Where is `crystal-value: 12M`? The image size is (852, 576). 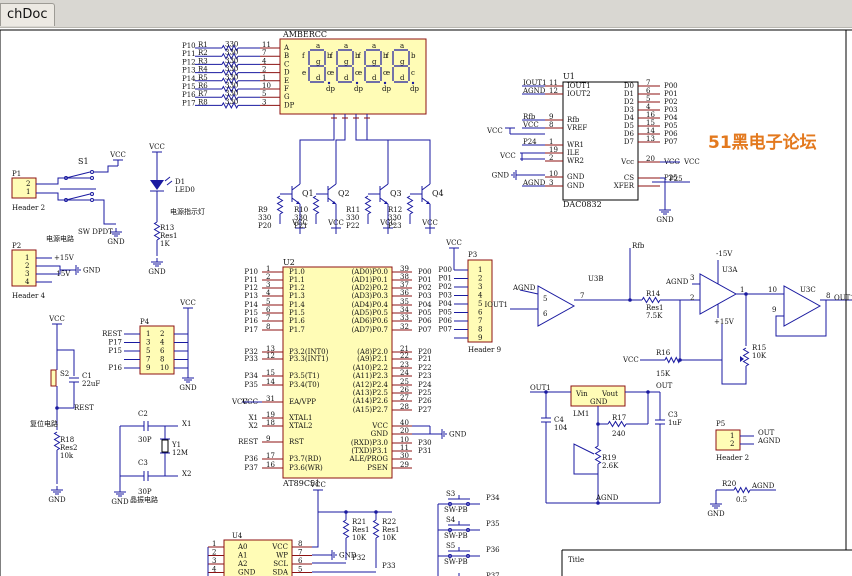
crystal-value: 12M is located at coordinates (180, 453).